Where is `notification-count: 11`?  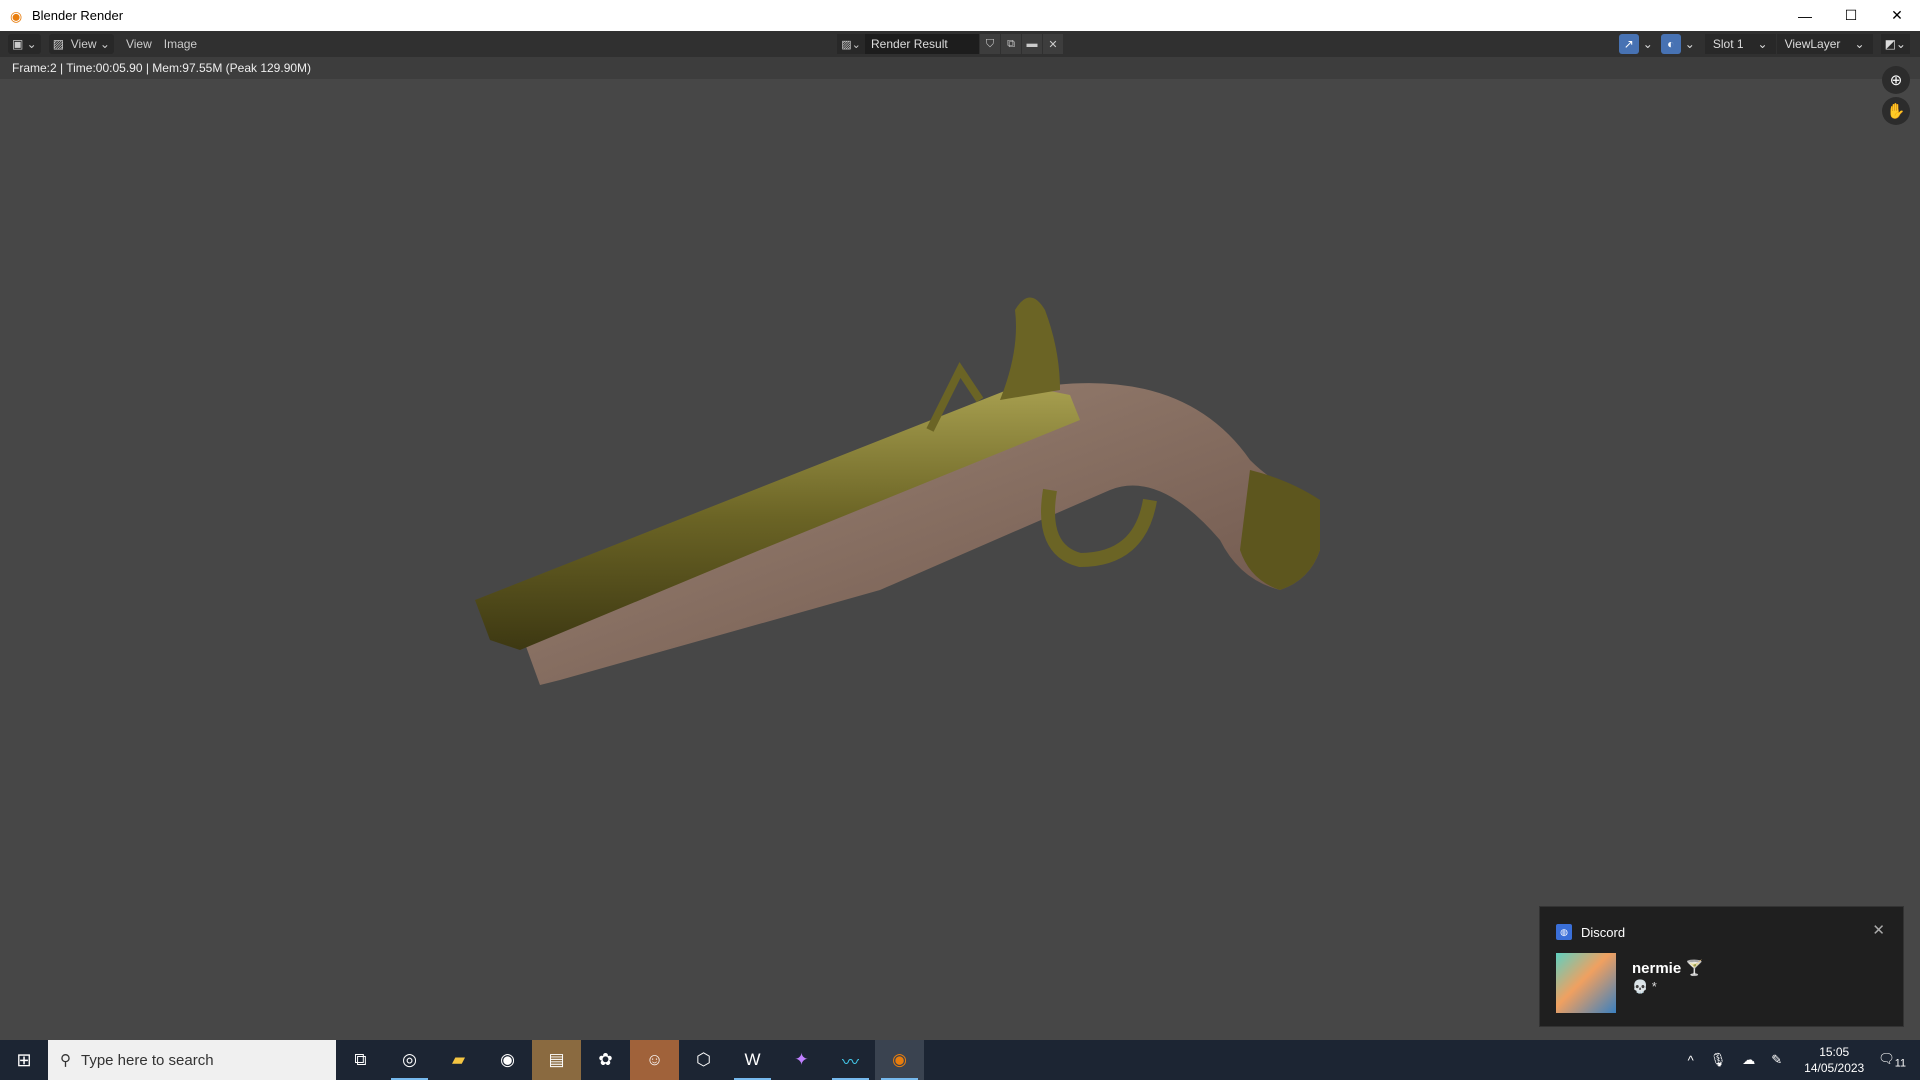
notification-count: 11 is located at coordinates (1900, 1063).